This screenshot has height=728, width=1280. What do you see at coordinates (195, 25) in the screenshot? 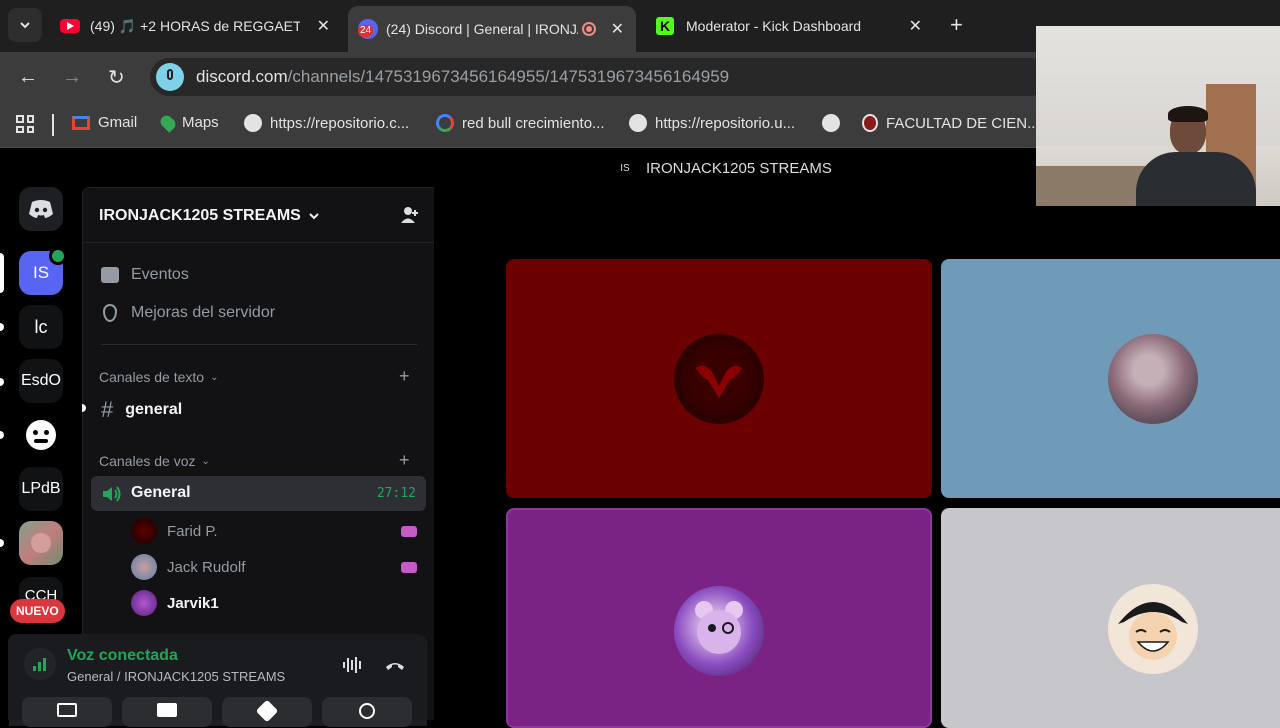
I see `tab-title: (49) 🎵 +2 HORAS de REGGAETÓN` at bounding box center [195, 25].